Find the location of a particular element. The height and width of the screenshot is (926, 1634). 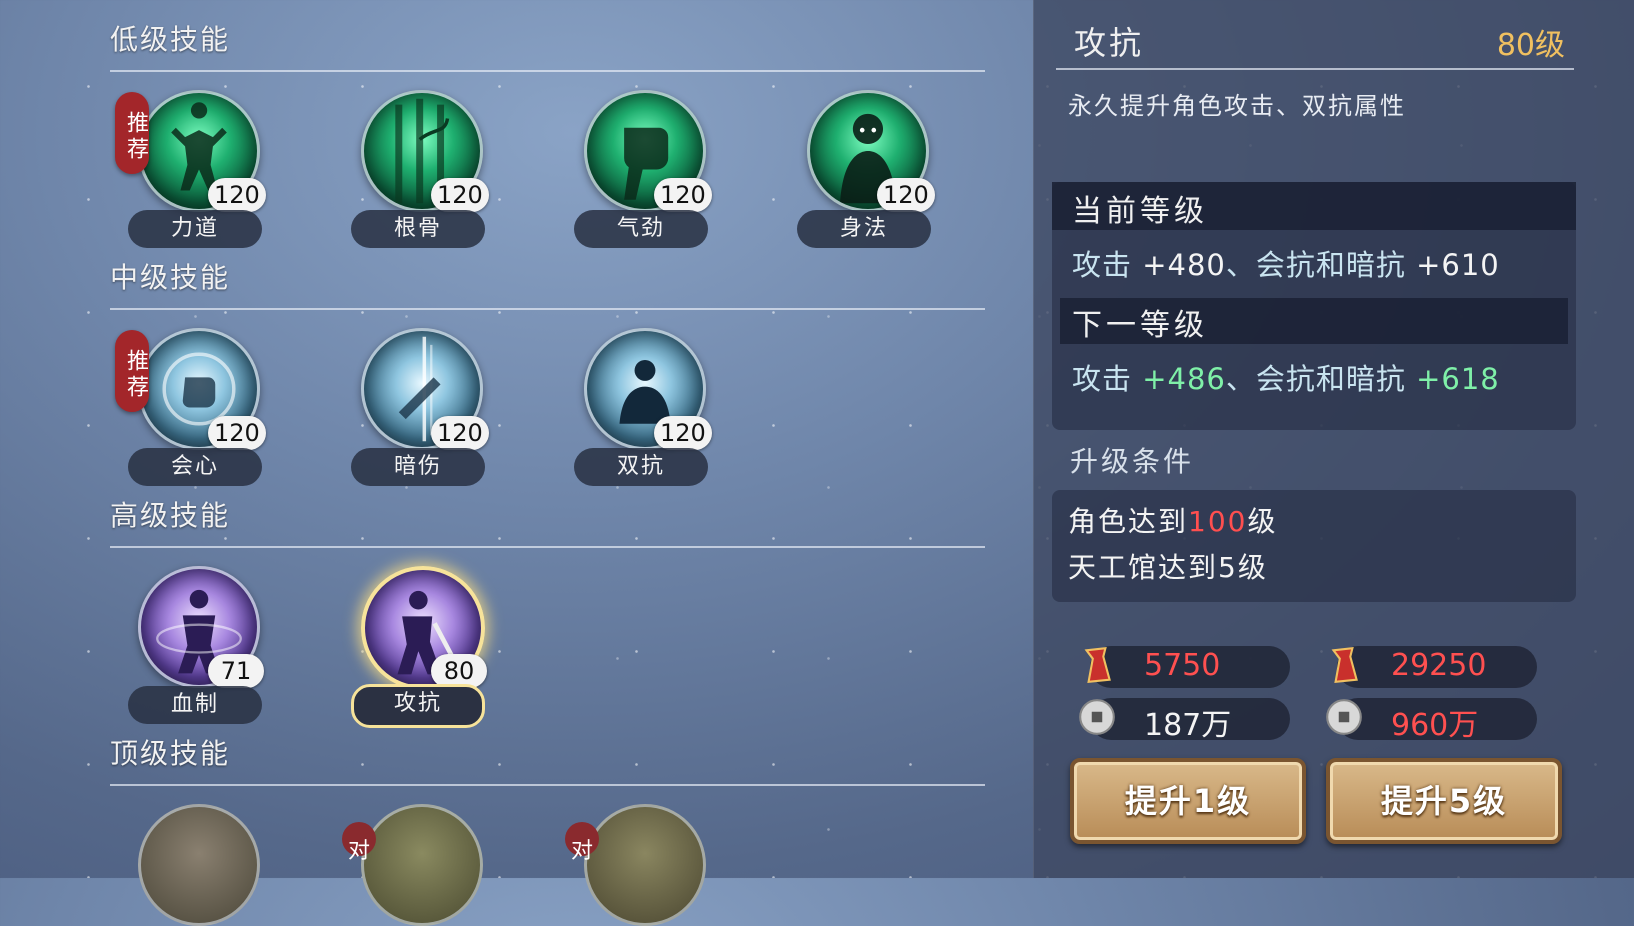

skill-lidao: 推荐 120 力道 is located at coordinates (191, 175).